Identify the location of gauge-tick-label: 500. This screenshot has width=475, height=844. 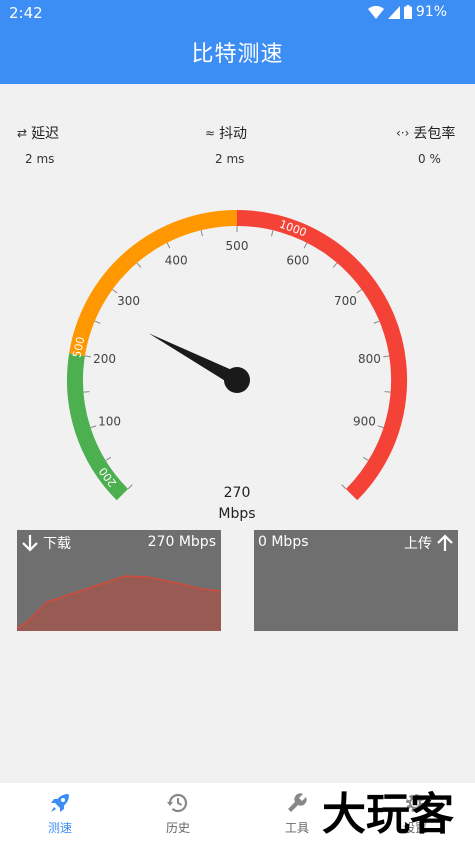
(237, 246).